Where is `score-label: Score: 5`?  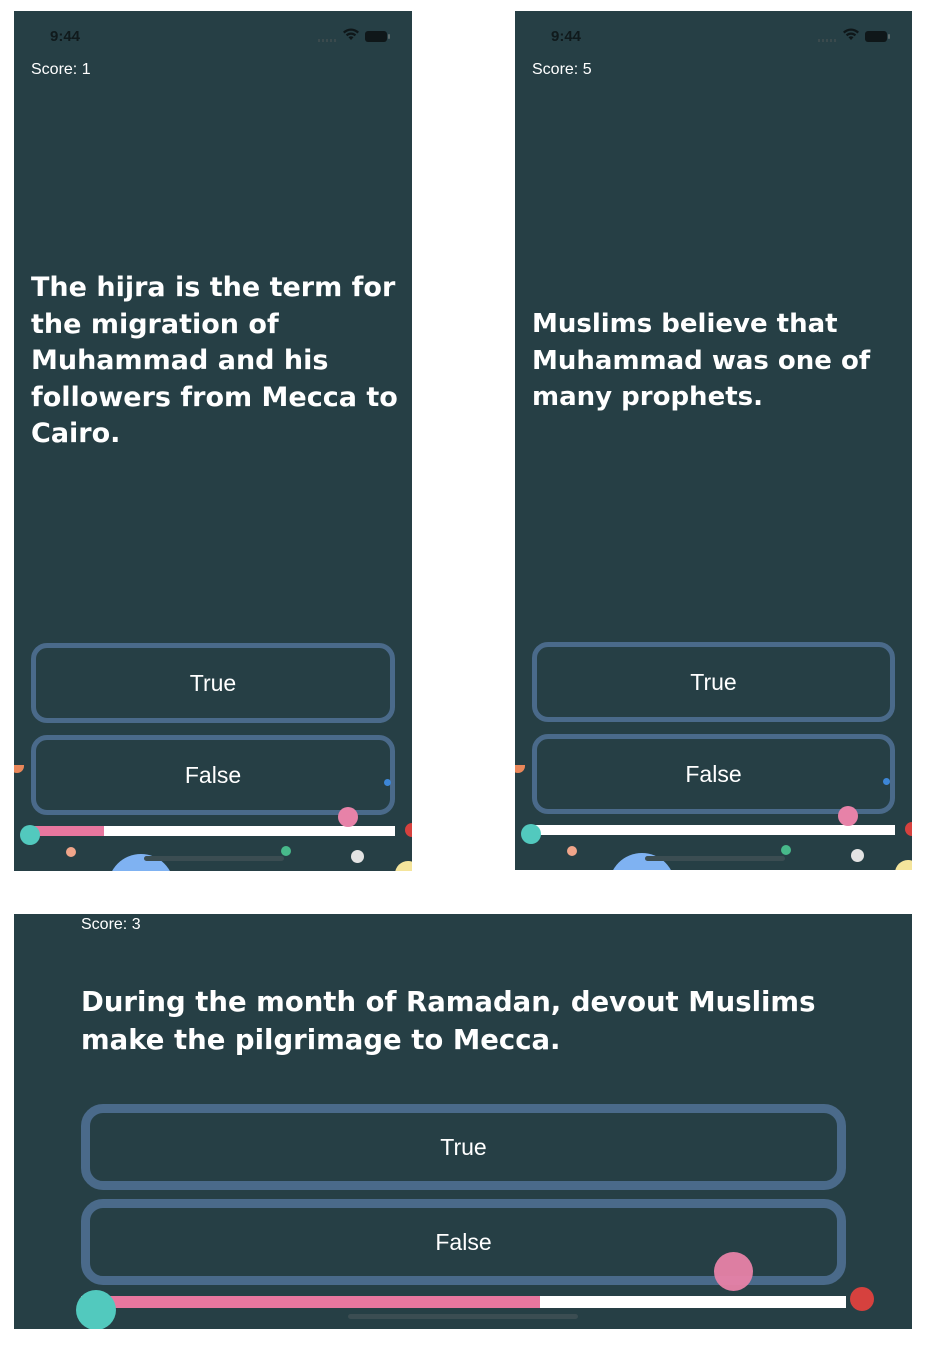 score-label: Score: 5 is located at coordinates (562, 69).